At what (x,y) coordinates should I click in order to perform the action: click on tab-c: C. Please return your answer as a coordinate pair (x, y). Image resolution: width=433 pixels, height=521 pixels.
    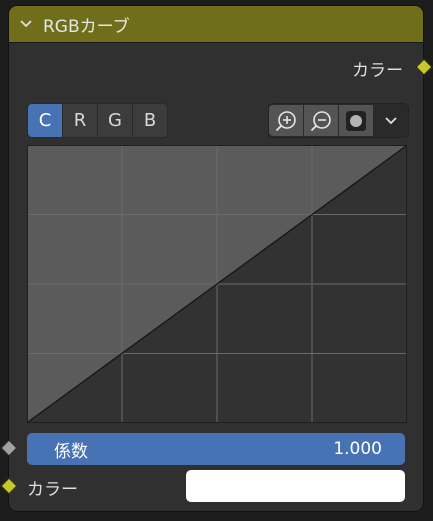
    Looking at the image, I should click on (45, 120).